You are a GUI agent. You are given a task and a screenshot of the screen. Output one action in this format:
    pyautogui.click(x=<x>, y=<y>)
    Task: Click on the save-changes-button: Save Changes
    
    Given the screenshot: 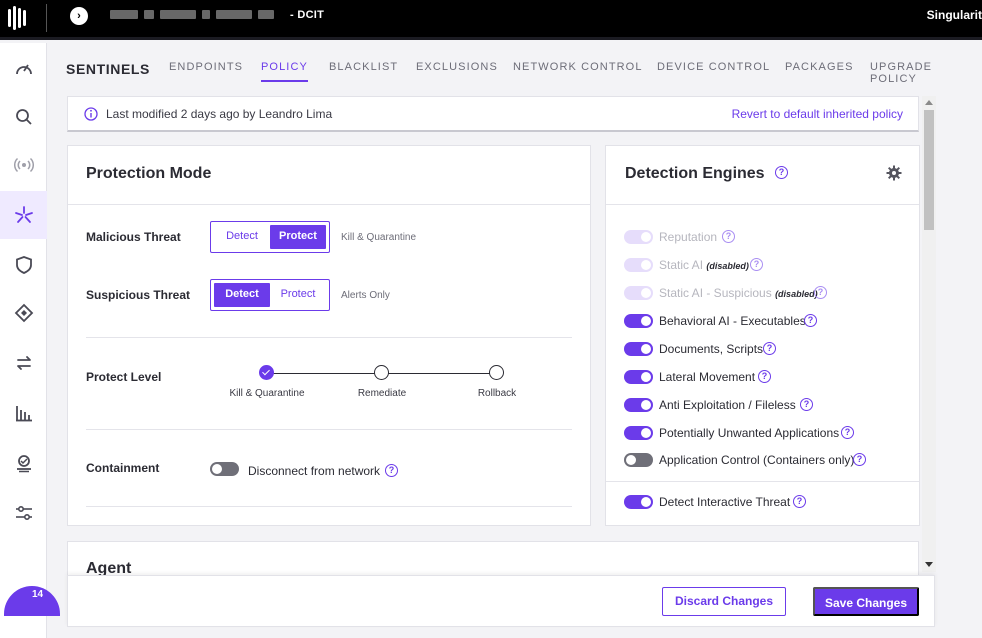 What is the action you would take?
    pyautogui.click(x=866, y=601)
    